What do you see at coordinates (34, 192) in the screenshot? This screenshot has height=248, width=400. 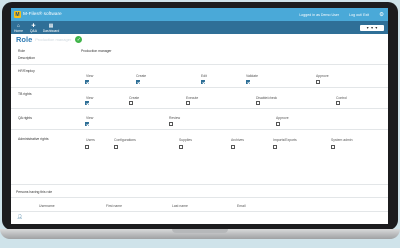 I see `users-section-title: Persons having this role` at bounding box center [34, 192].